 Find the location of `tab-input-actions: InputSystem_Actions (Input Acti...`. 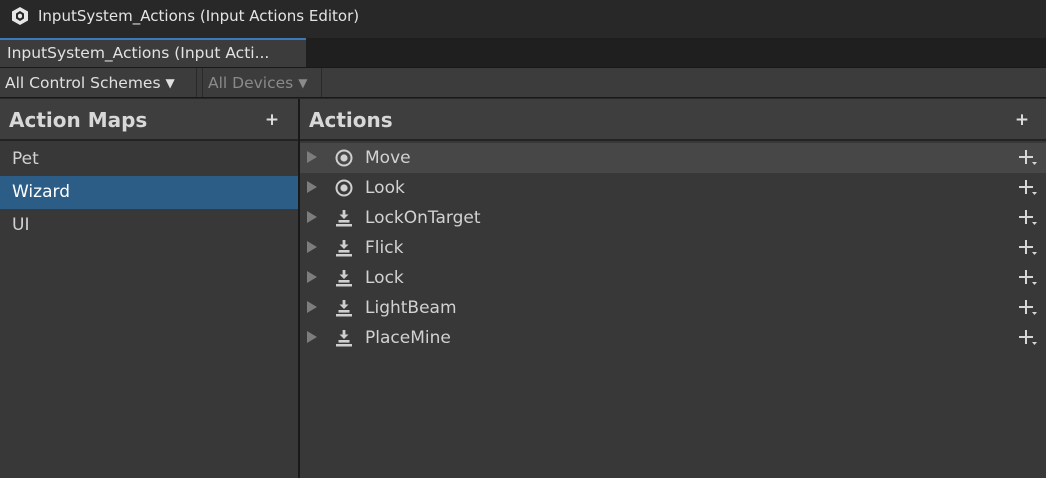

tab-input-actions: InputSystem_Actions (Input Acti... is located at coordinates (153, 52).